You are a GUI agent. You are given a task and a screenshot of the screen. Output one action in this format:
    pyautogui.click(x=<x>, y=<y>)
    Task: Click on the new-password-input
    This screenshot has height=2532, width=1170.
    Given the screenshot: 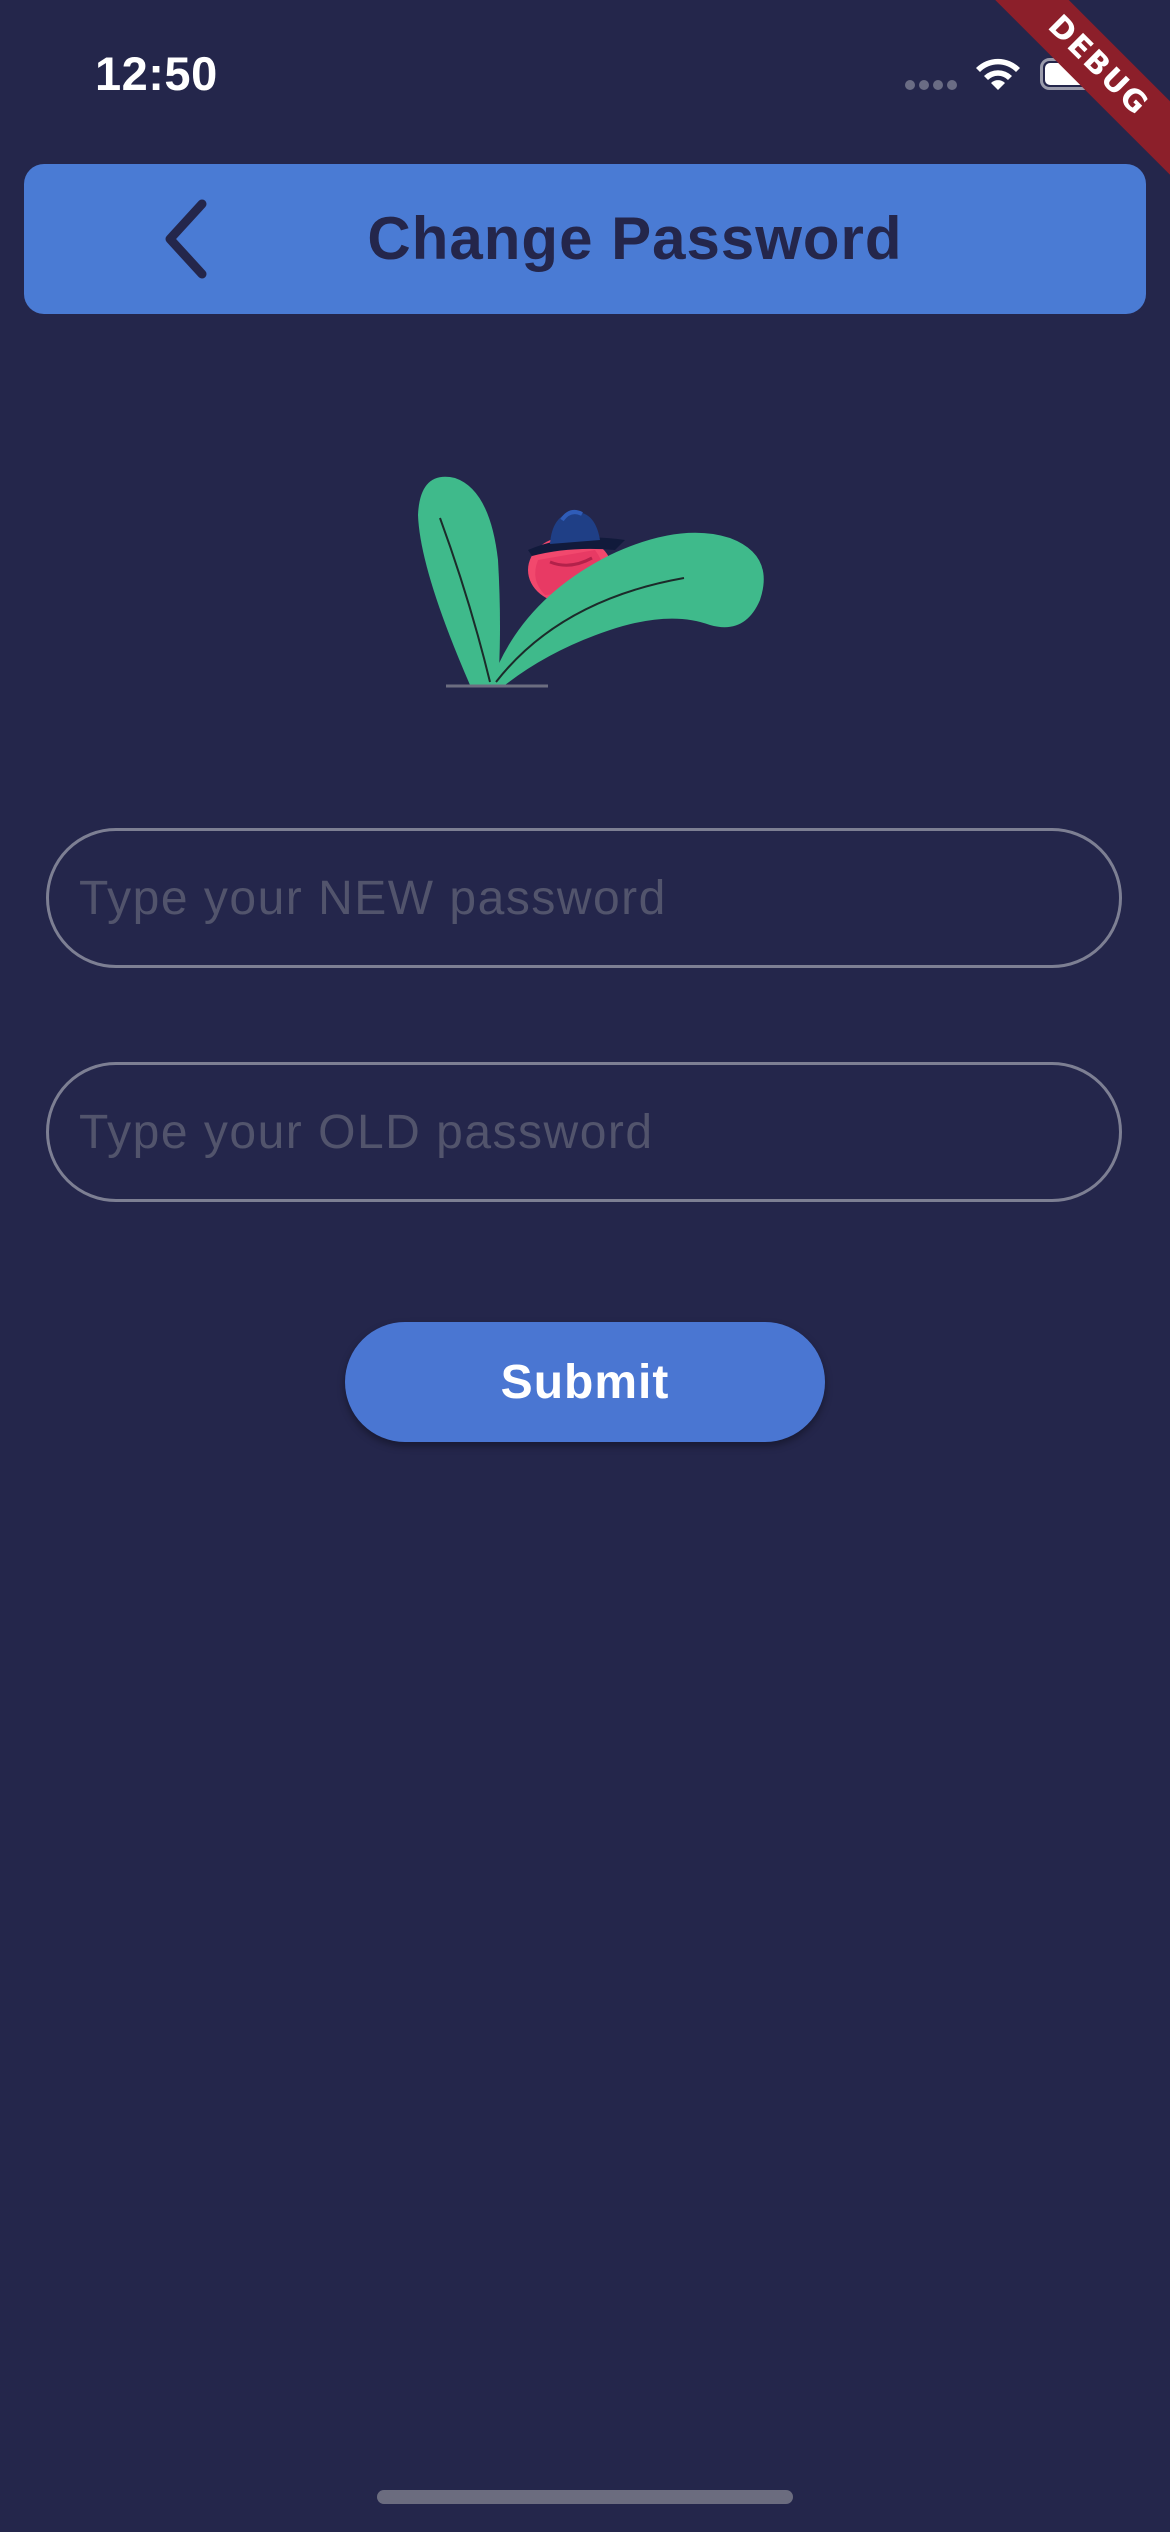 What is the action you would take?
    pyautogui.click(x=584, y=898)
    